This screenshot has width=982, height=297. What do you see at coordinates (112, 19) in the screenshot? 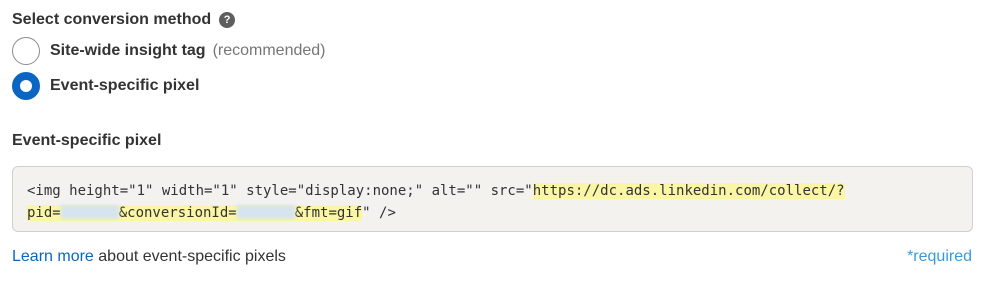
I see `section-heading-label: Select conversion method` at bounding box center [112, 19].